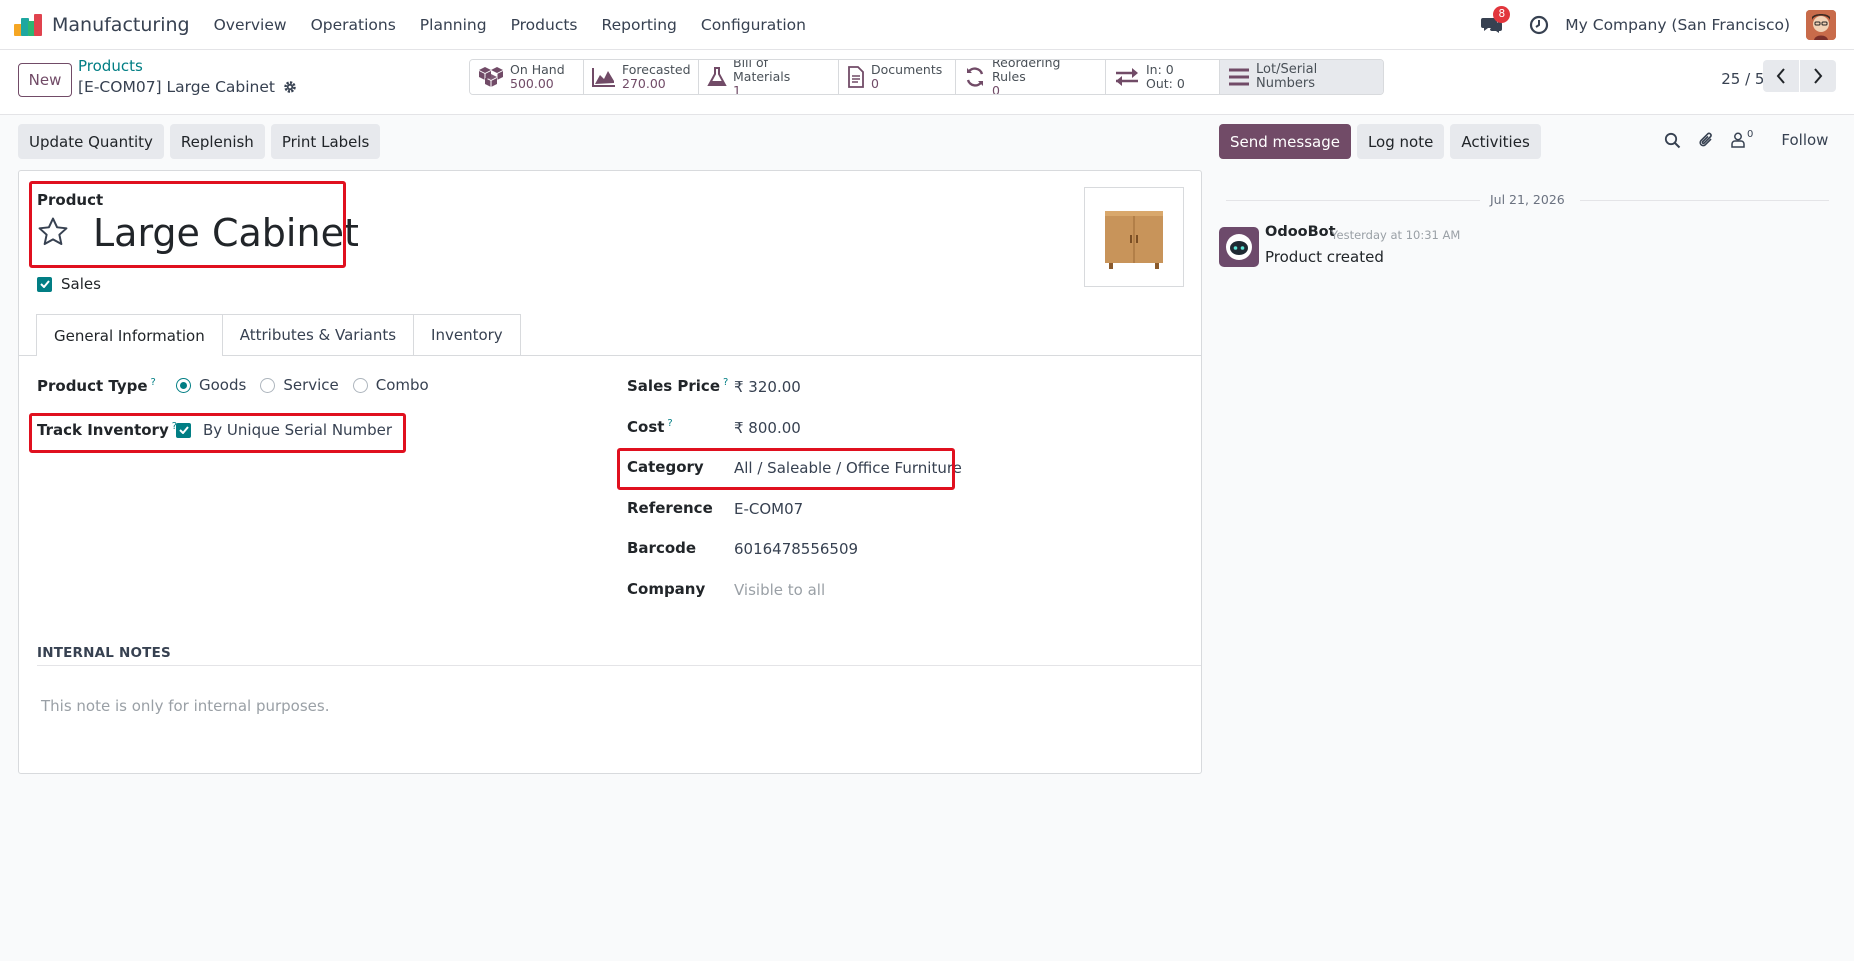 This screenshot has width=1854, height=961. What do you see at coordinates (250, 25) in the screenshot?
I see `menu-overview: Overview` at bounding box center [250, 25].